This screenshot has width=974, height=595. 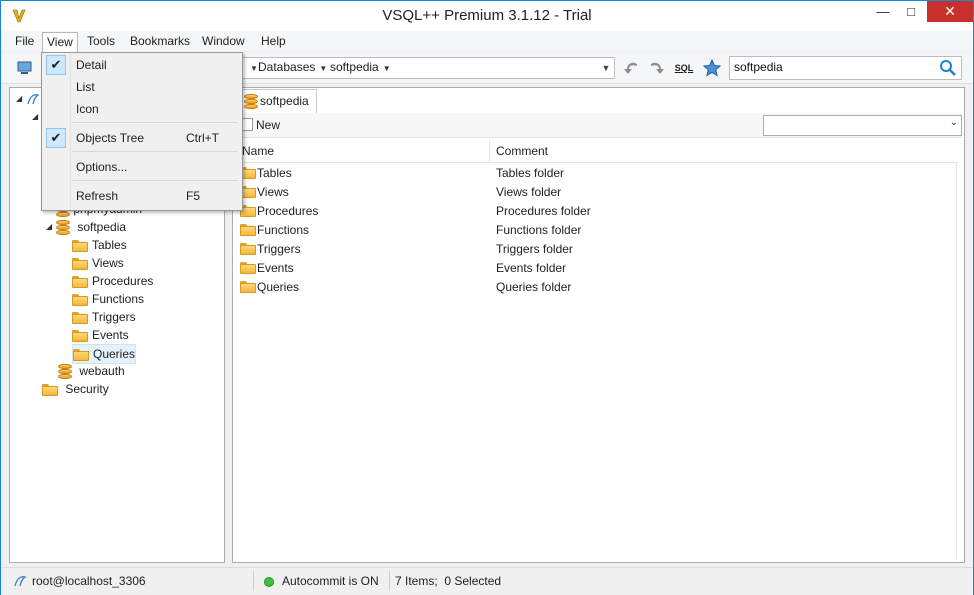 What do you see at coordinates (956, 360) in the screenshot?
I see `grid-edge-line` at bounding box center [956, 360].